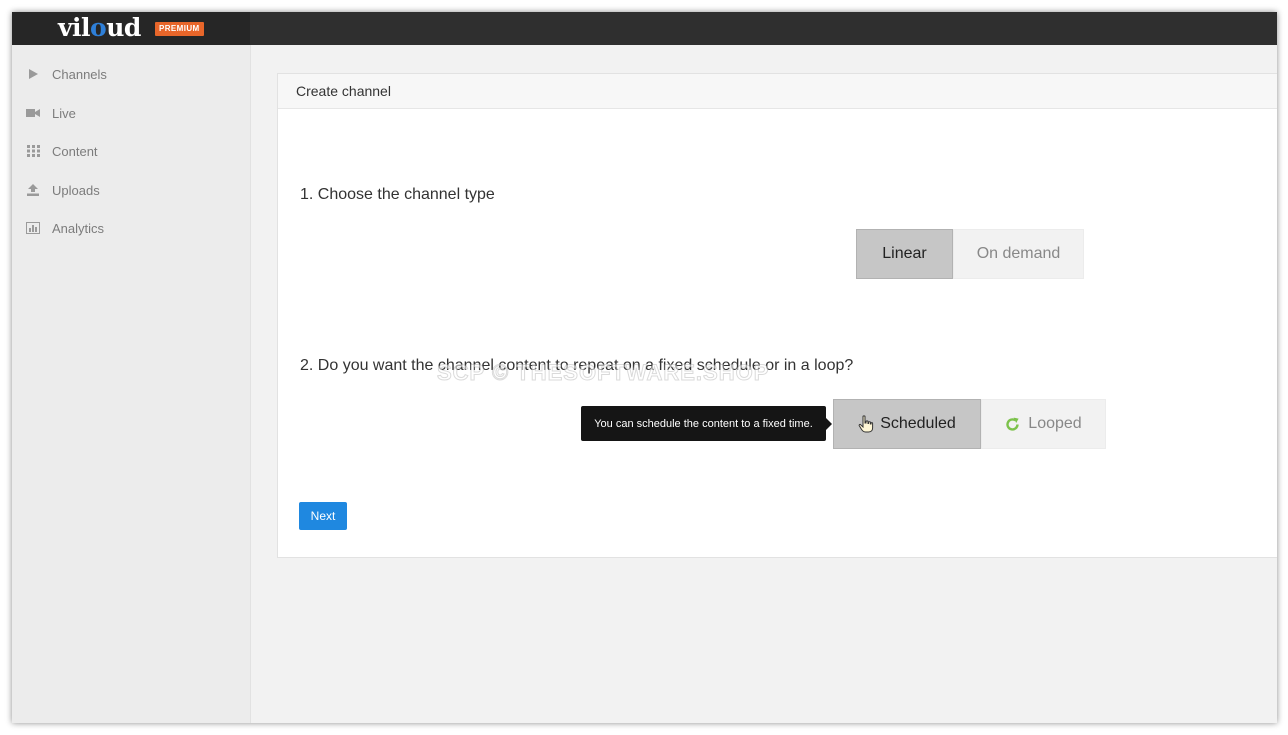 This screenshot has height=735, width=1288. Describe the element at coordinates (51, 113) in the screenshot. I see `sidebar-item-live: Live` at that location.